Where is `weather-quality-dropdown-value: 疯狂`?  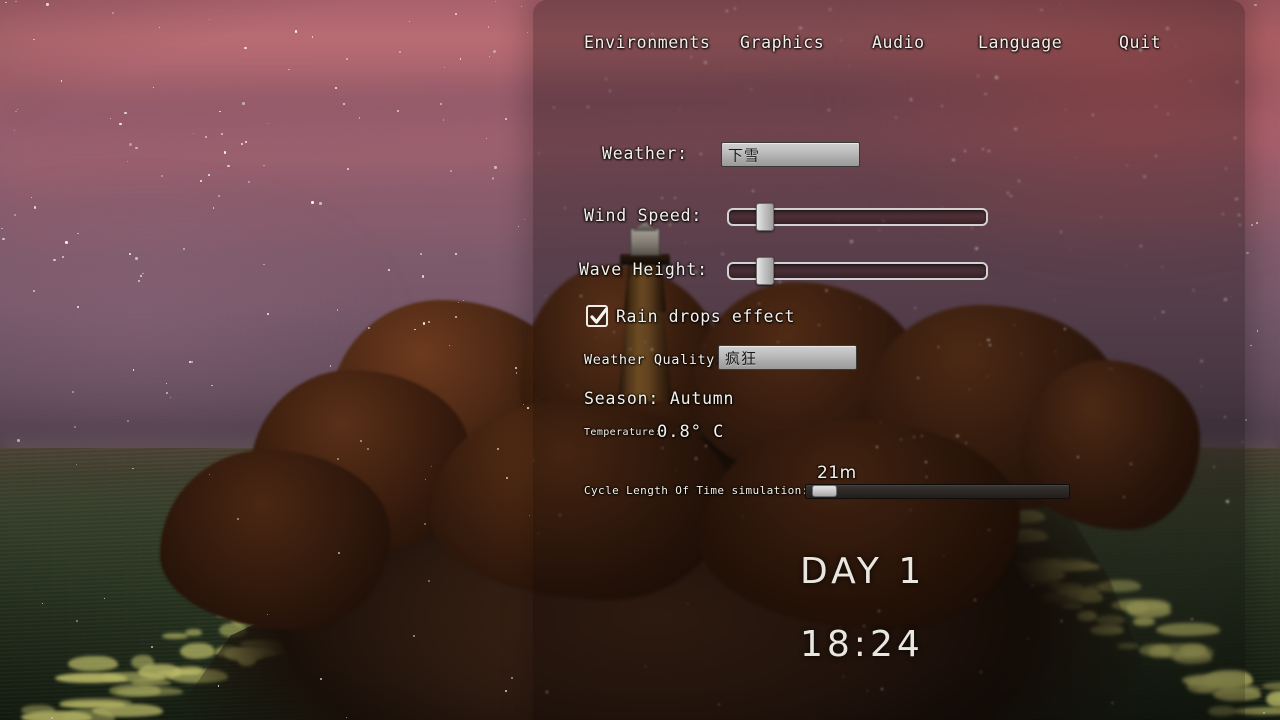 weather-quality-dropdown-value: 疯狂 is located at coordinates (741, 358).